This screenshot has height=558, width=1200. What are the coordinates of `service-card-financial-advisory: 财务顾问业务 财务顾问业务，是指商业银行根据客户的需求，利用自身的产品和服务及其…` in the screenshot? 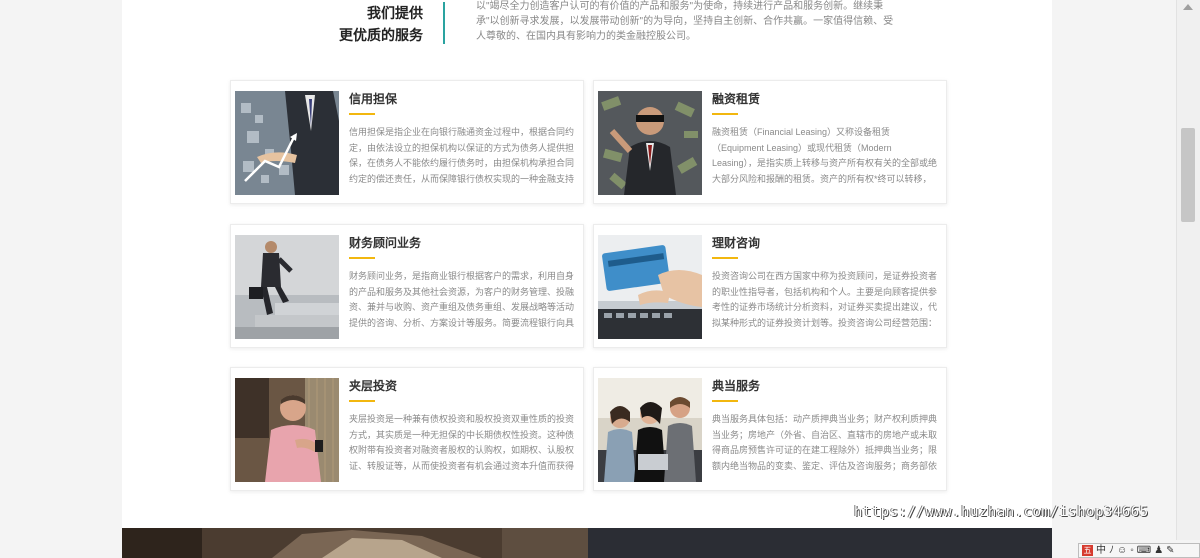 It's located at (407, 286).